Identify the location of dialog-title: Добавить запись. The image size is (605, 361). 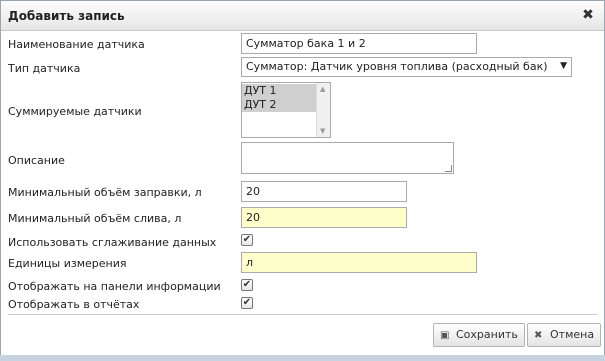
(66, 16).